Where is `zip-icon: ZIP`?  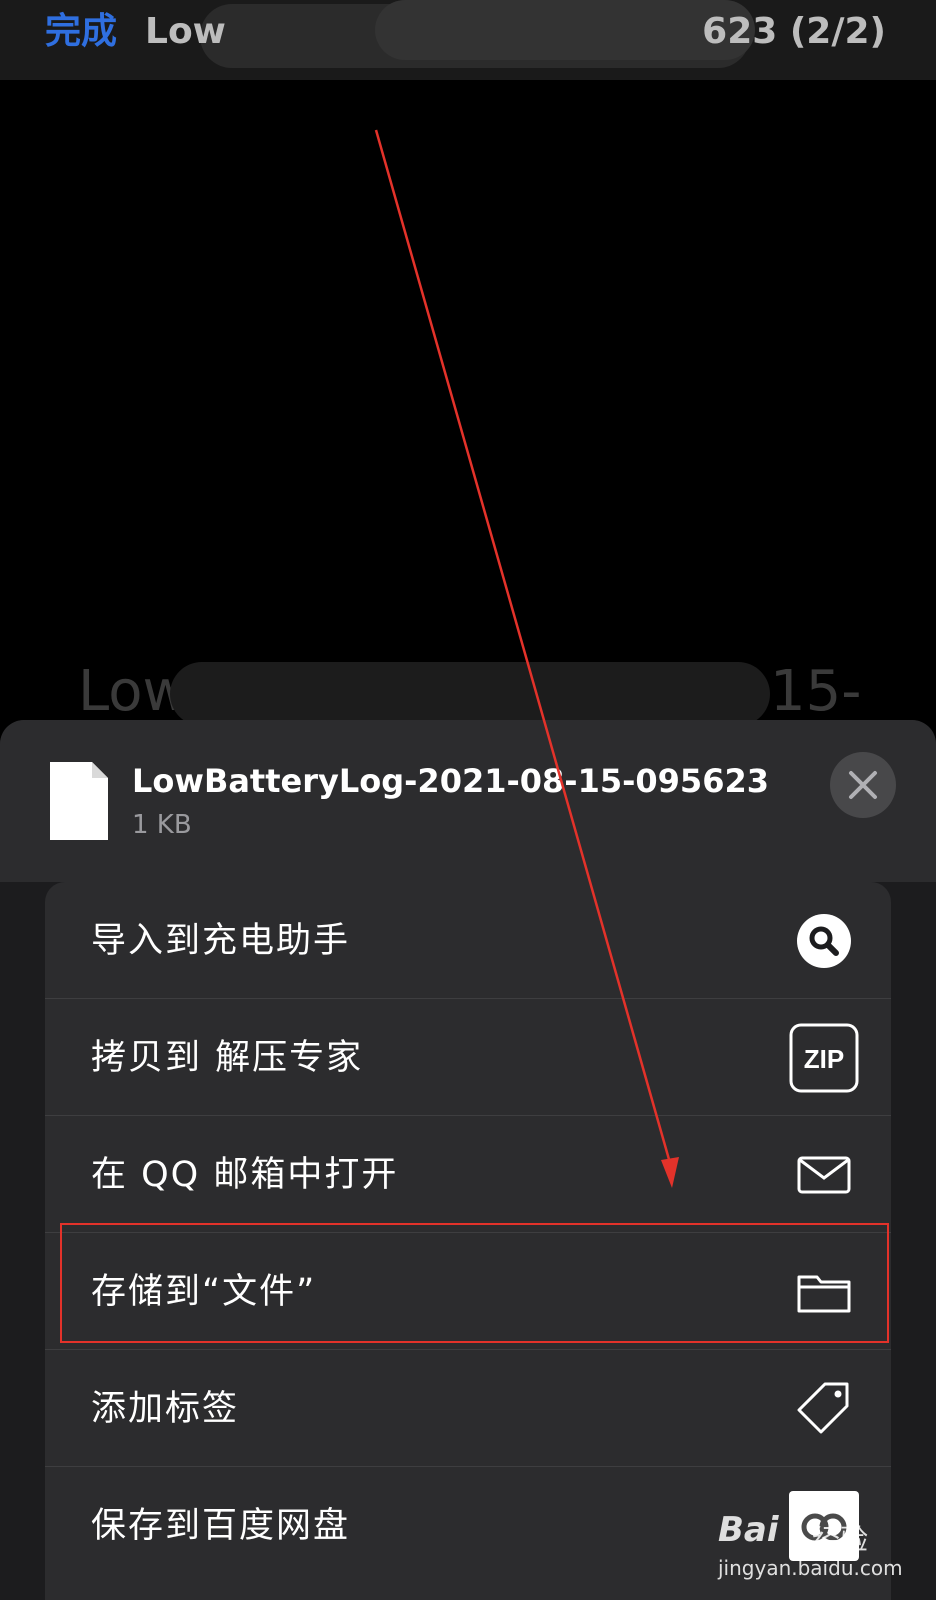 zip-icon: ZIP is located at coordinates (824, 1058).